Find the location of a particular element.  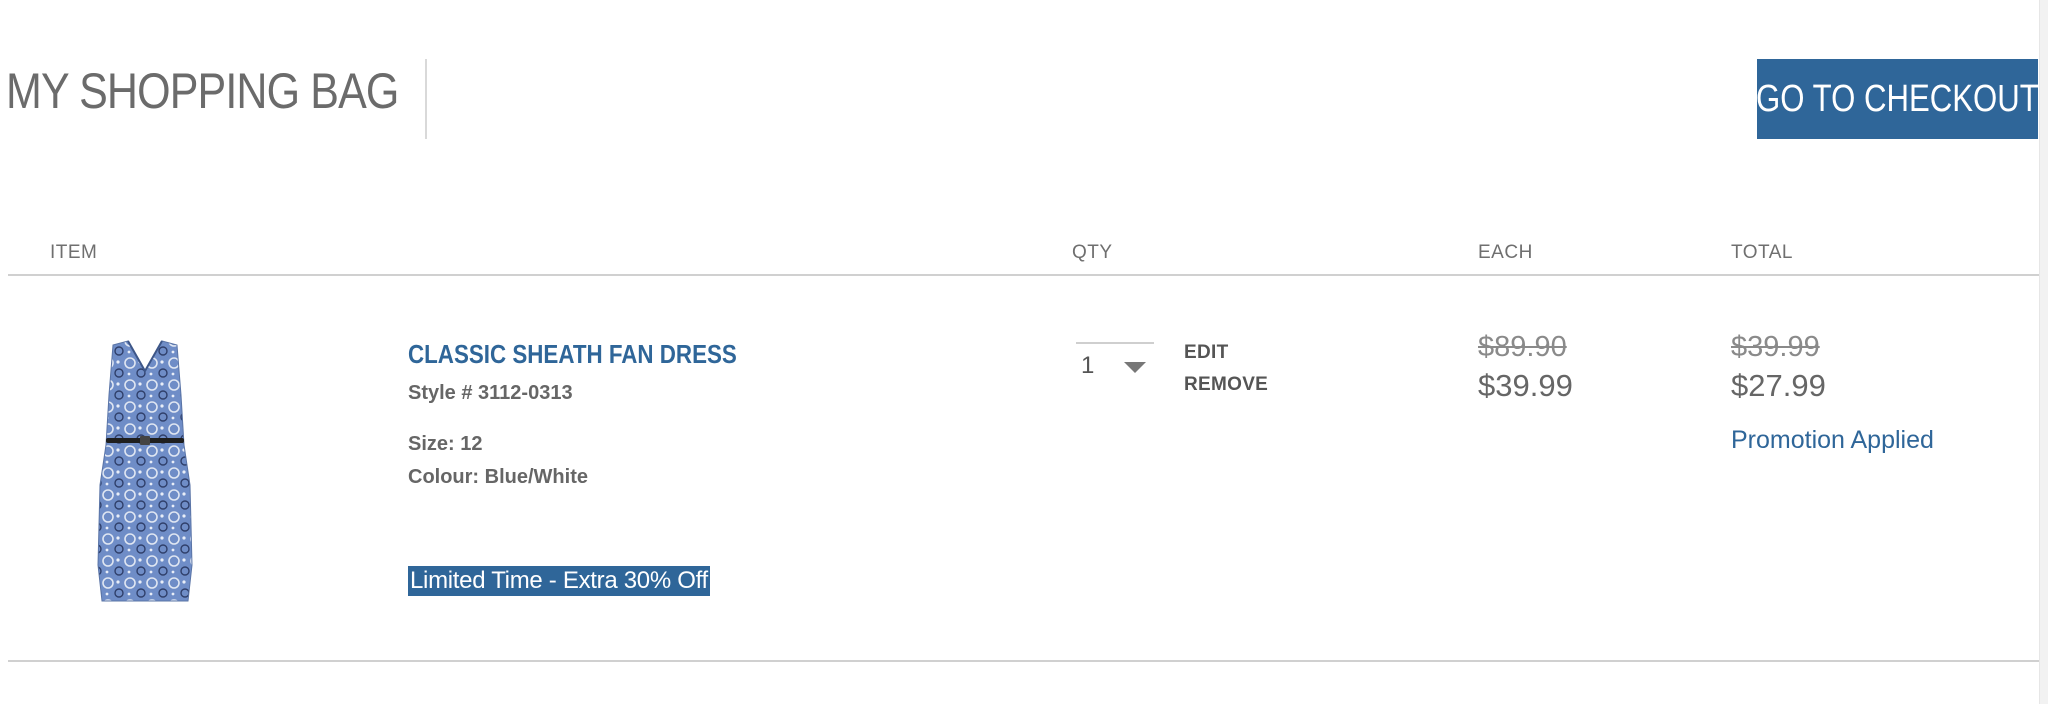

product-image is located at coordinates (145, 472).